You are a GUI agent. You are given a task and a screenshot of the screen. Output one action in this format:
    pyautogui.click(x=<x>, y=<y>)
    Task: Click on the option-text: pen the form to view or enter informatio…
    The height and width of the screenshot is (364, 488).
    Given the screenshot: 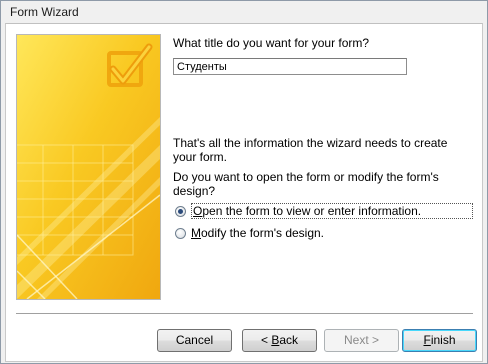 What is the action you would take?
    pyautogui.click(x=312, y=211)
    